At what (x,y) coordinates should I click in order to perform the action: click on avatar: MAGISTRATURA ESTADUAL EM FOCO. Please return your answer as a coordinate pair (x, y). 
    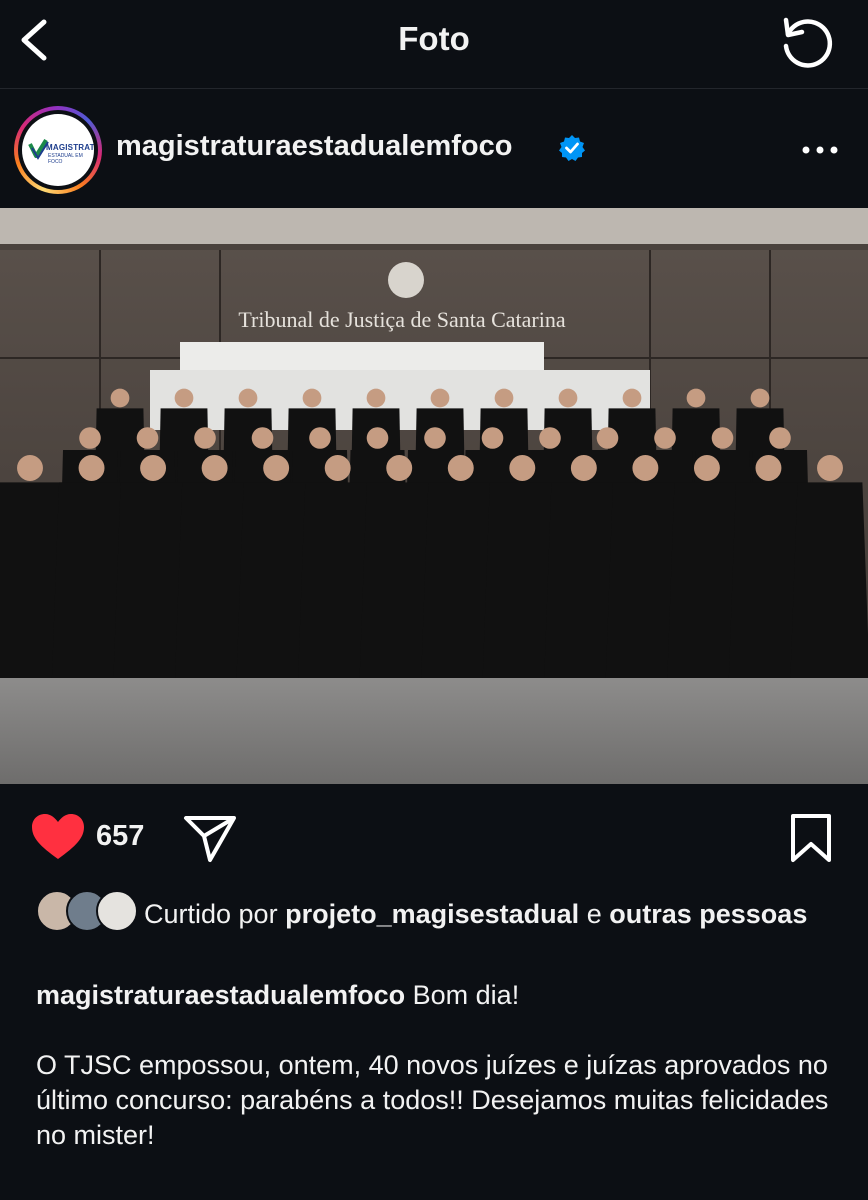
    Looking at the image, I should click on (58, 150).